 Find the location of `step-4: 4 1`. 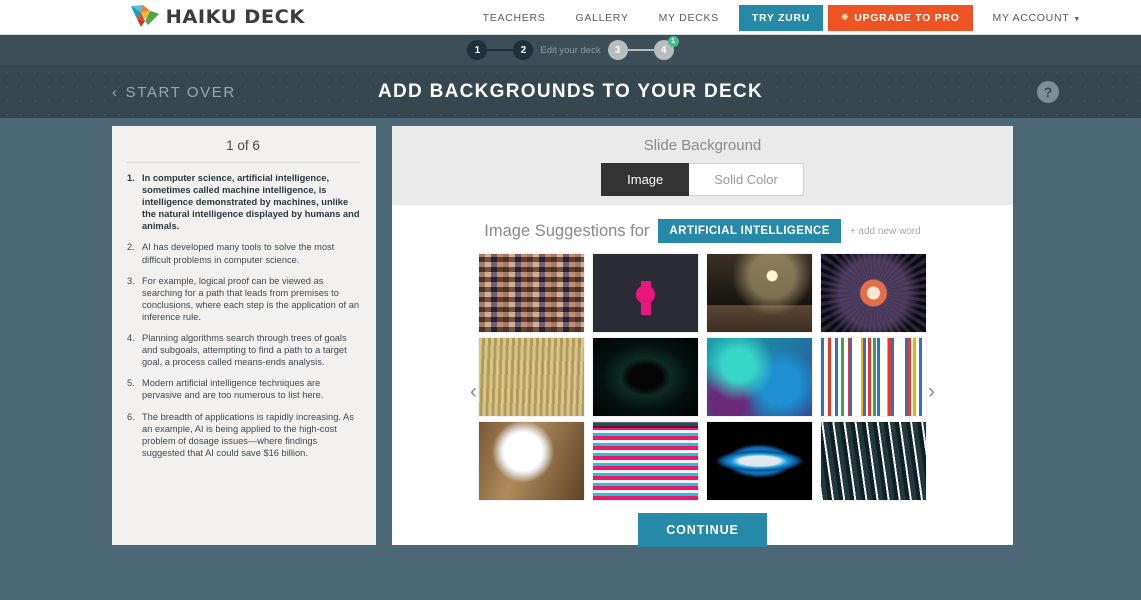

step-4: 4 1 is located at coordinates (666, 48).